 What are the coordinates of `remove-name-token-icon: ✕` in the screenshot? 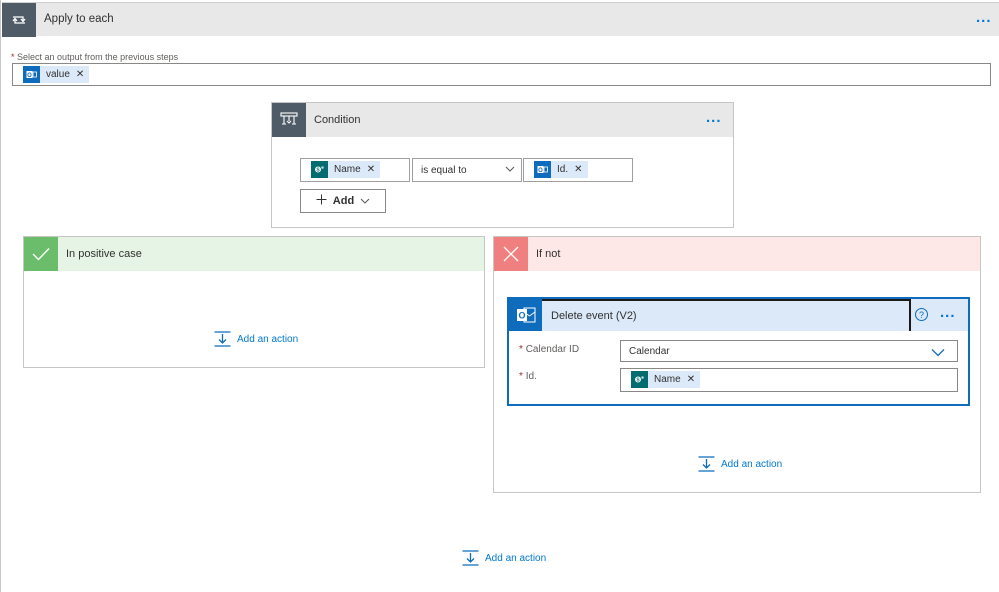 It's located at (371, 169).